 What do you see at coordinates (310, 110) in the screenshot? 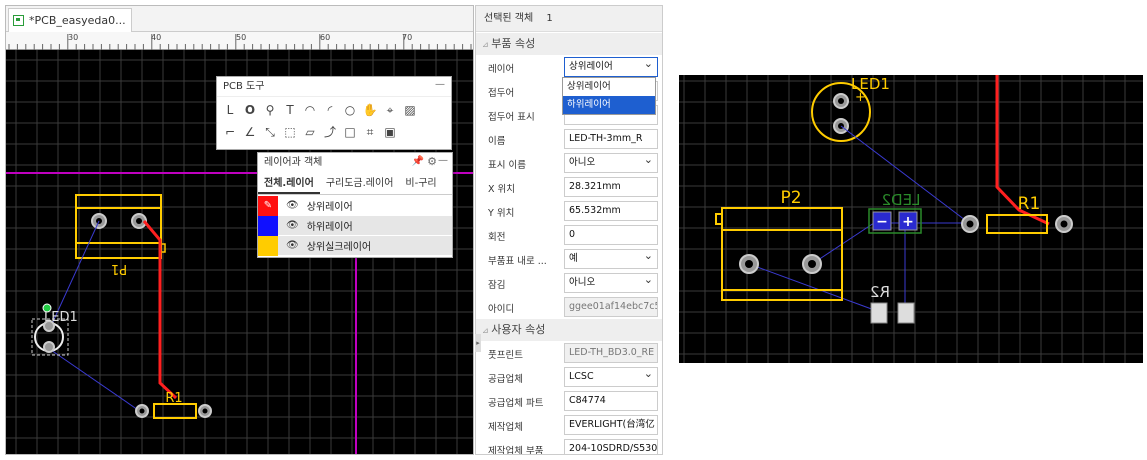
I see `arc-icon: ◠` at bounding box center [310, 110].